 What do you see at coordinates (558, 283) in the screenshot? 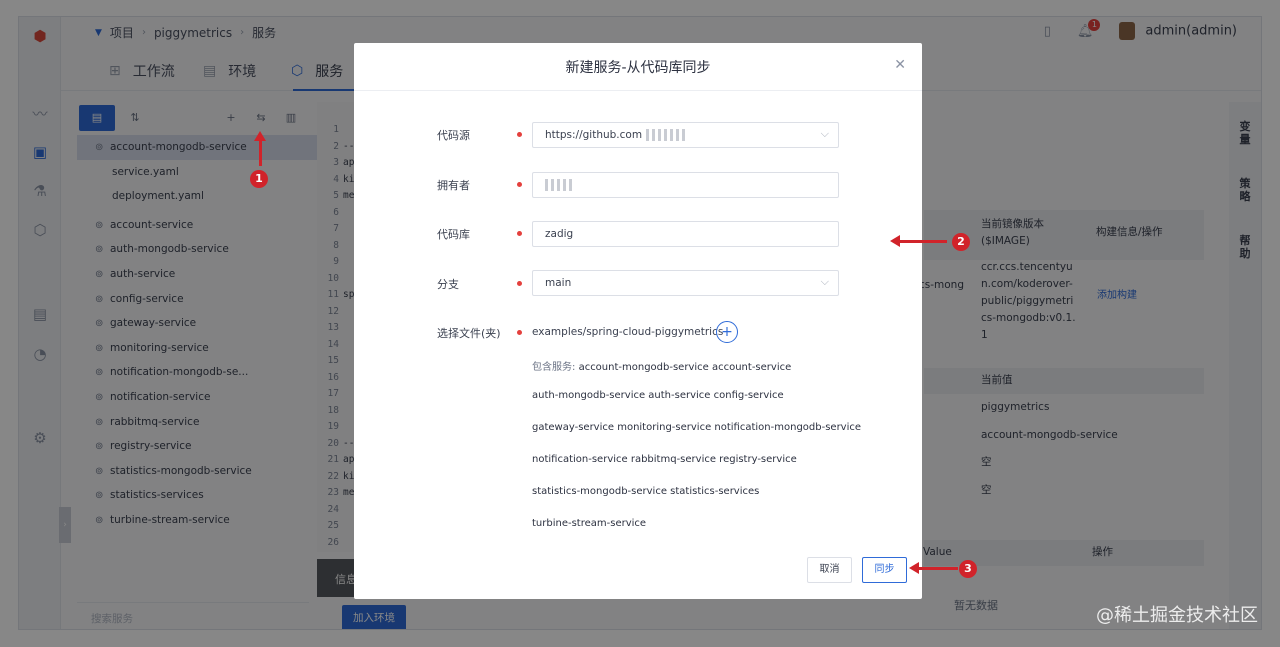
I see `branch-value: main` at bounding box center [558, 283].